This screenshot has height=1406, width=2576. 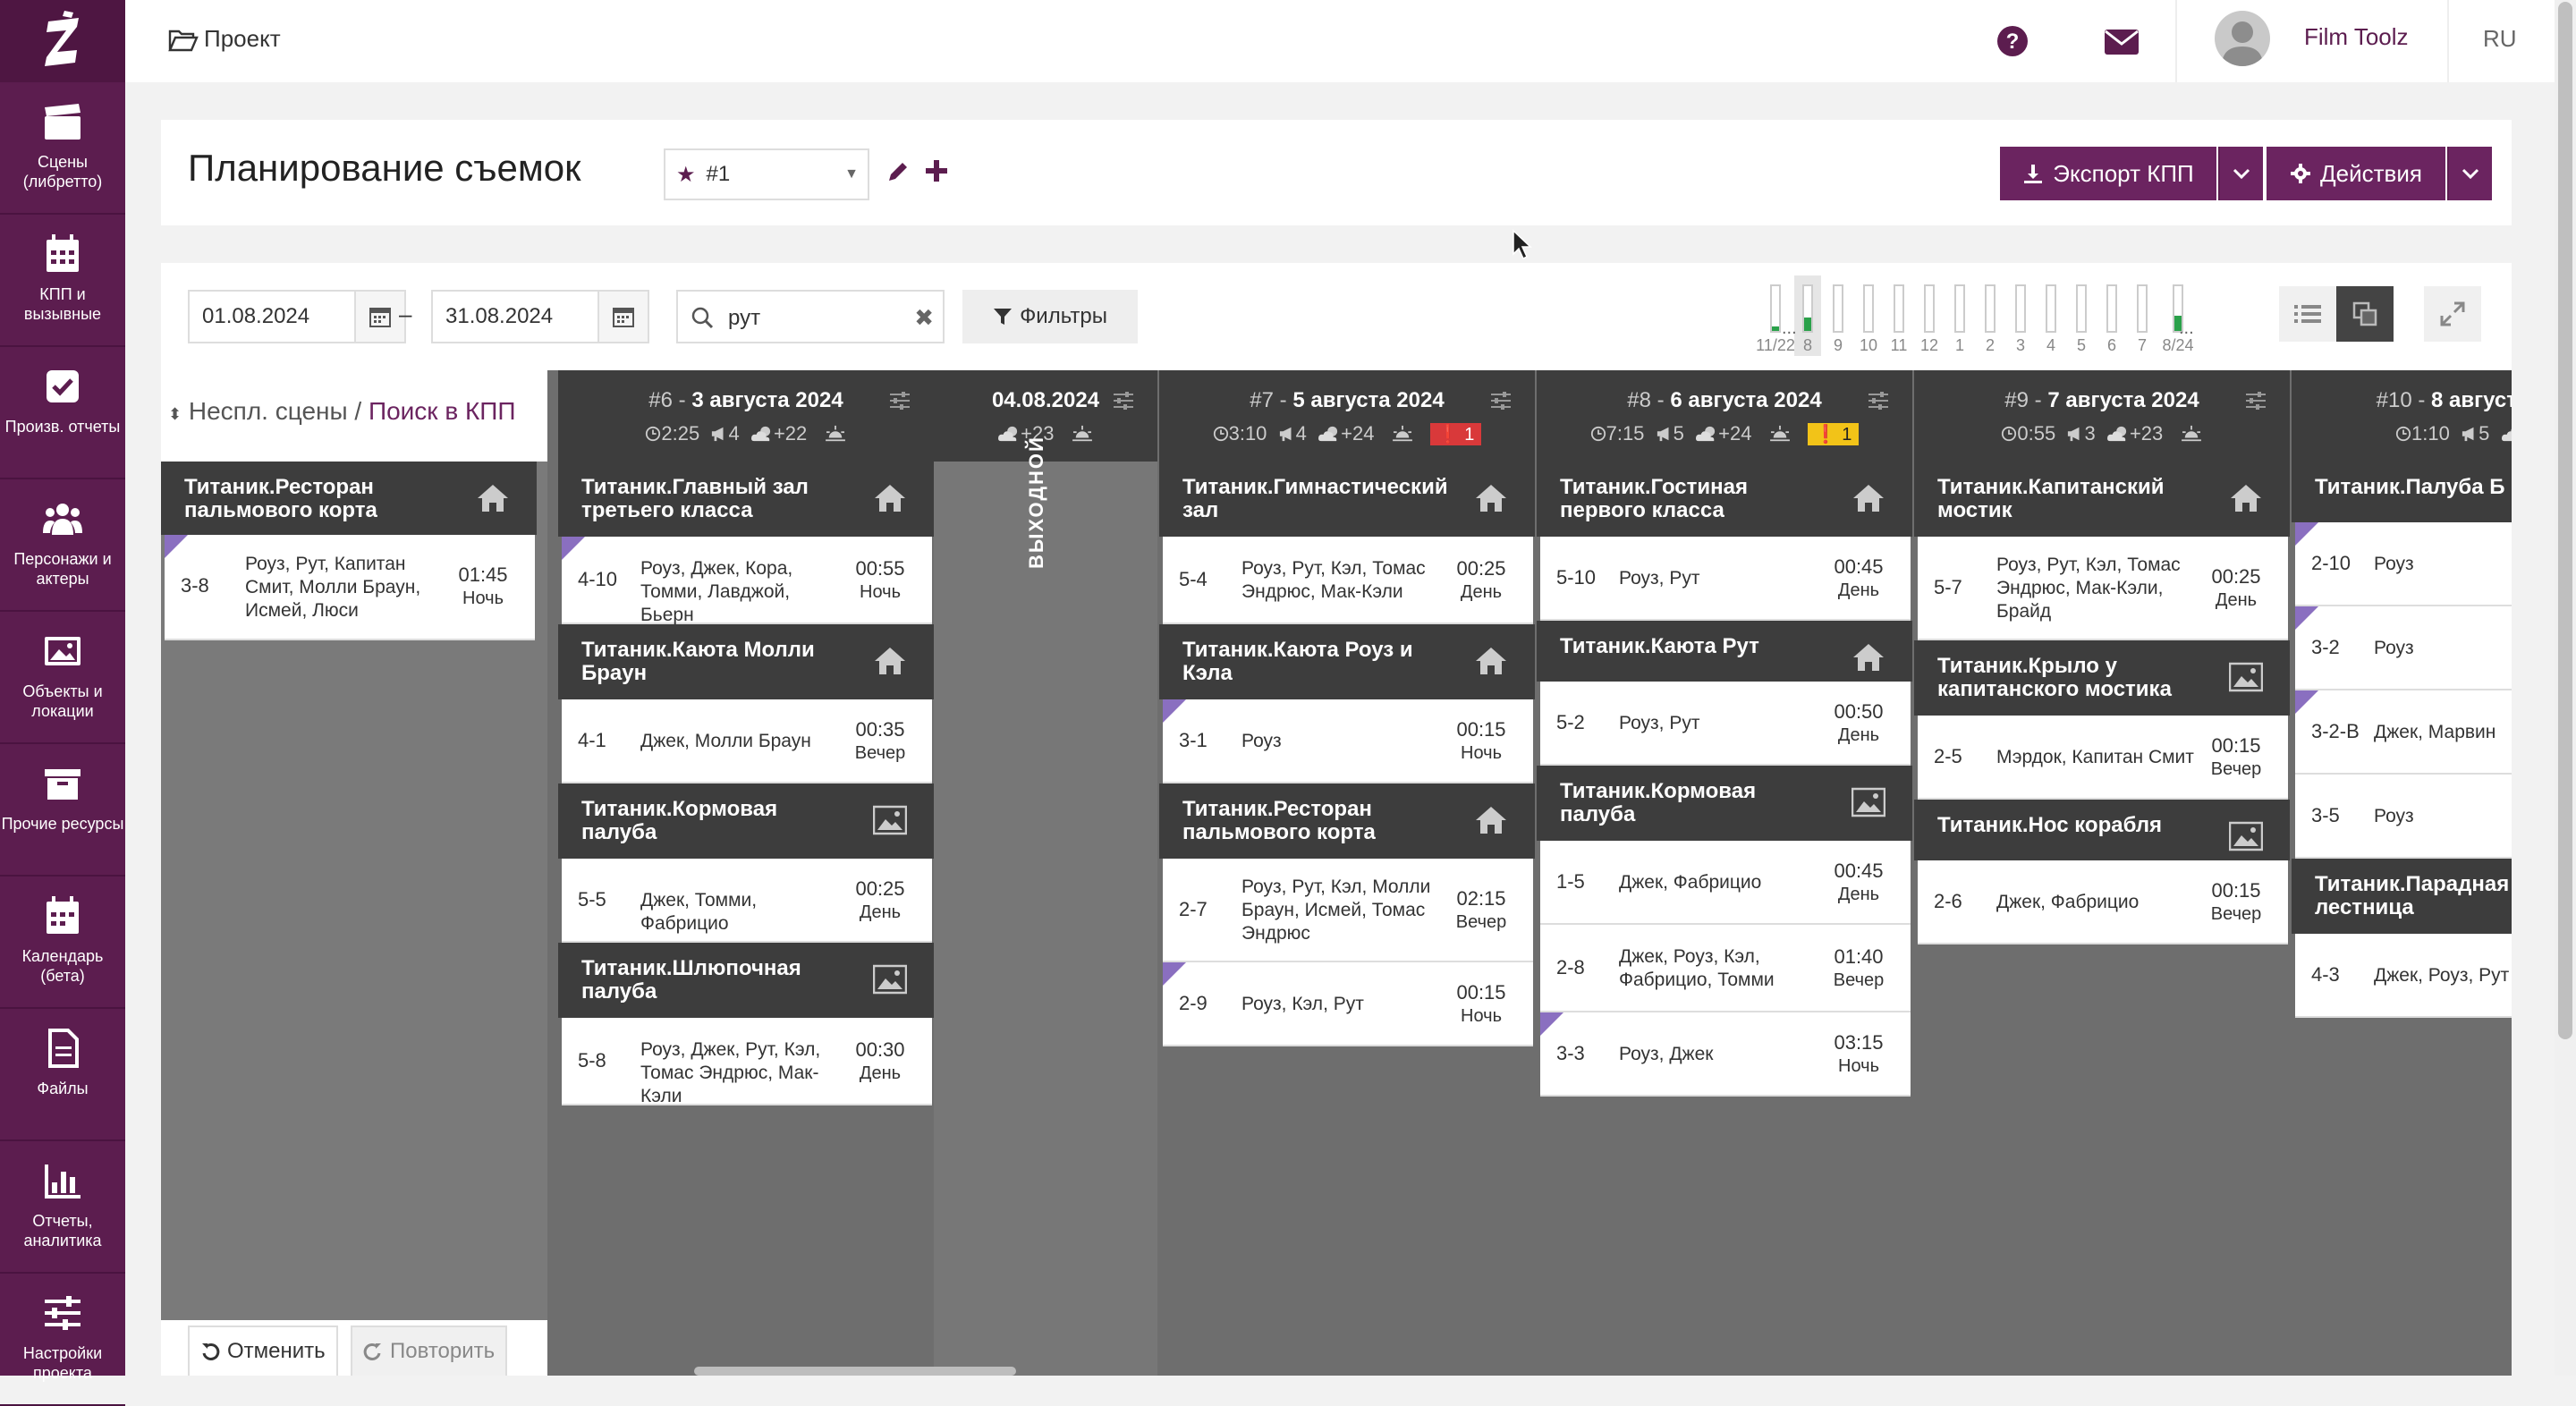 I want to click on language-switch: RU, so click(x=2500, y=39).